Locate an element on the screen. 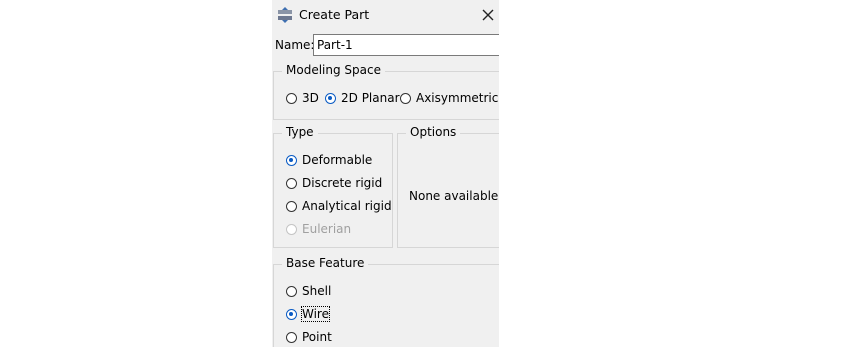 The width and height of the screenshot is (867, 347). radio-discrete-rigid-label: Discrete rigid is located at coordinates (342, 183).